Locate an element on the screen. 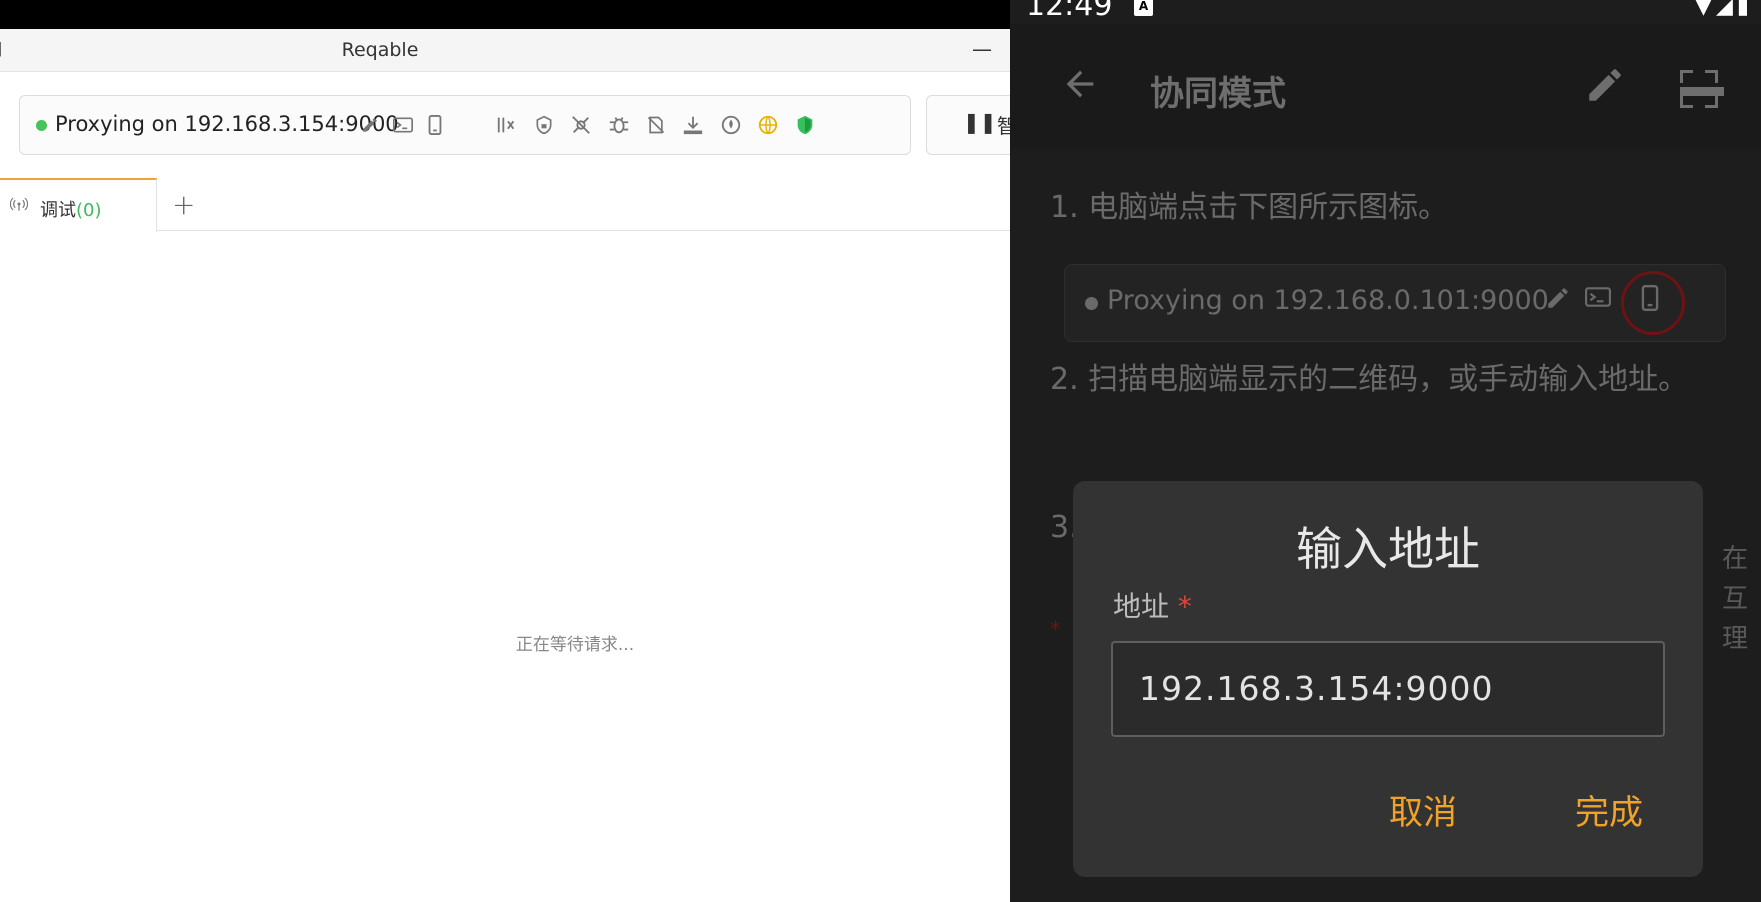 The height and width of the screenshot is (902, 1761). pause-button: ❚❚ 智 is located at coordinates (968, 125).